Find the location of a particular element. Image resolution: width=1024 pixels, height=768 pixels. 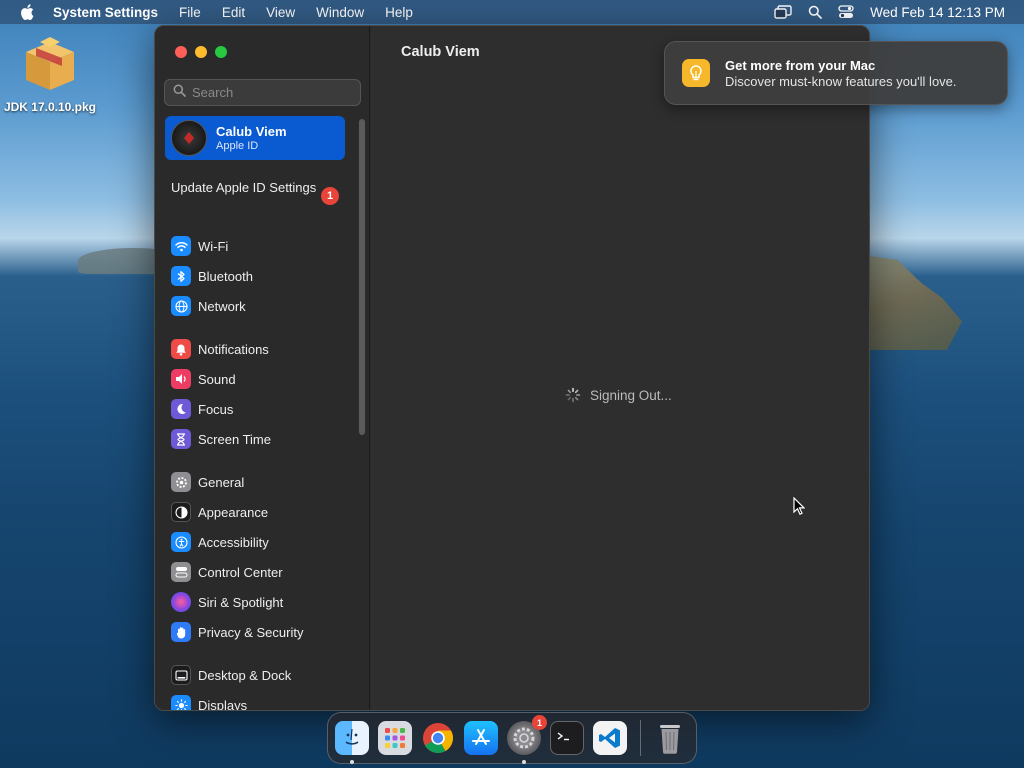

sidebar-item-label: Displays is located at coordinates (223, 704).